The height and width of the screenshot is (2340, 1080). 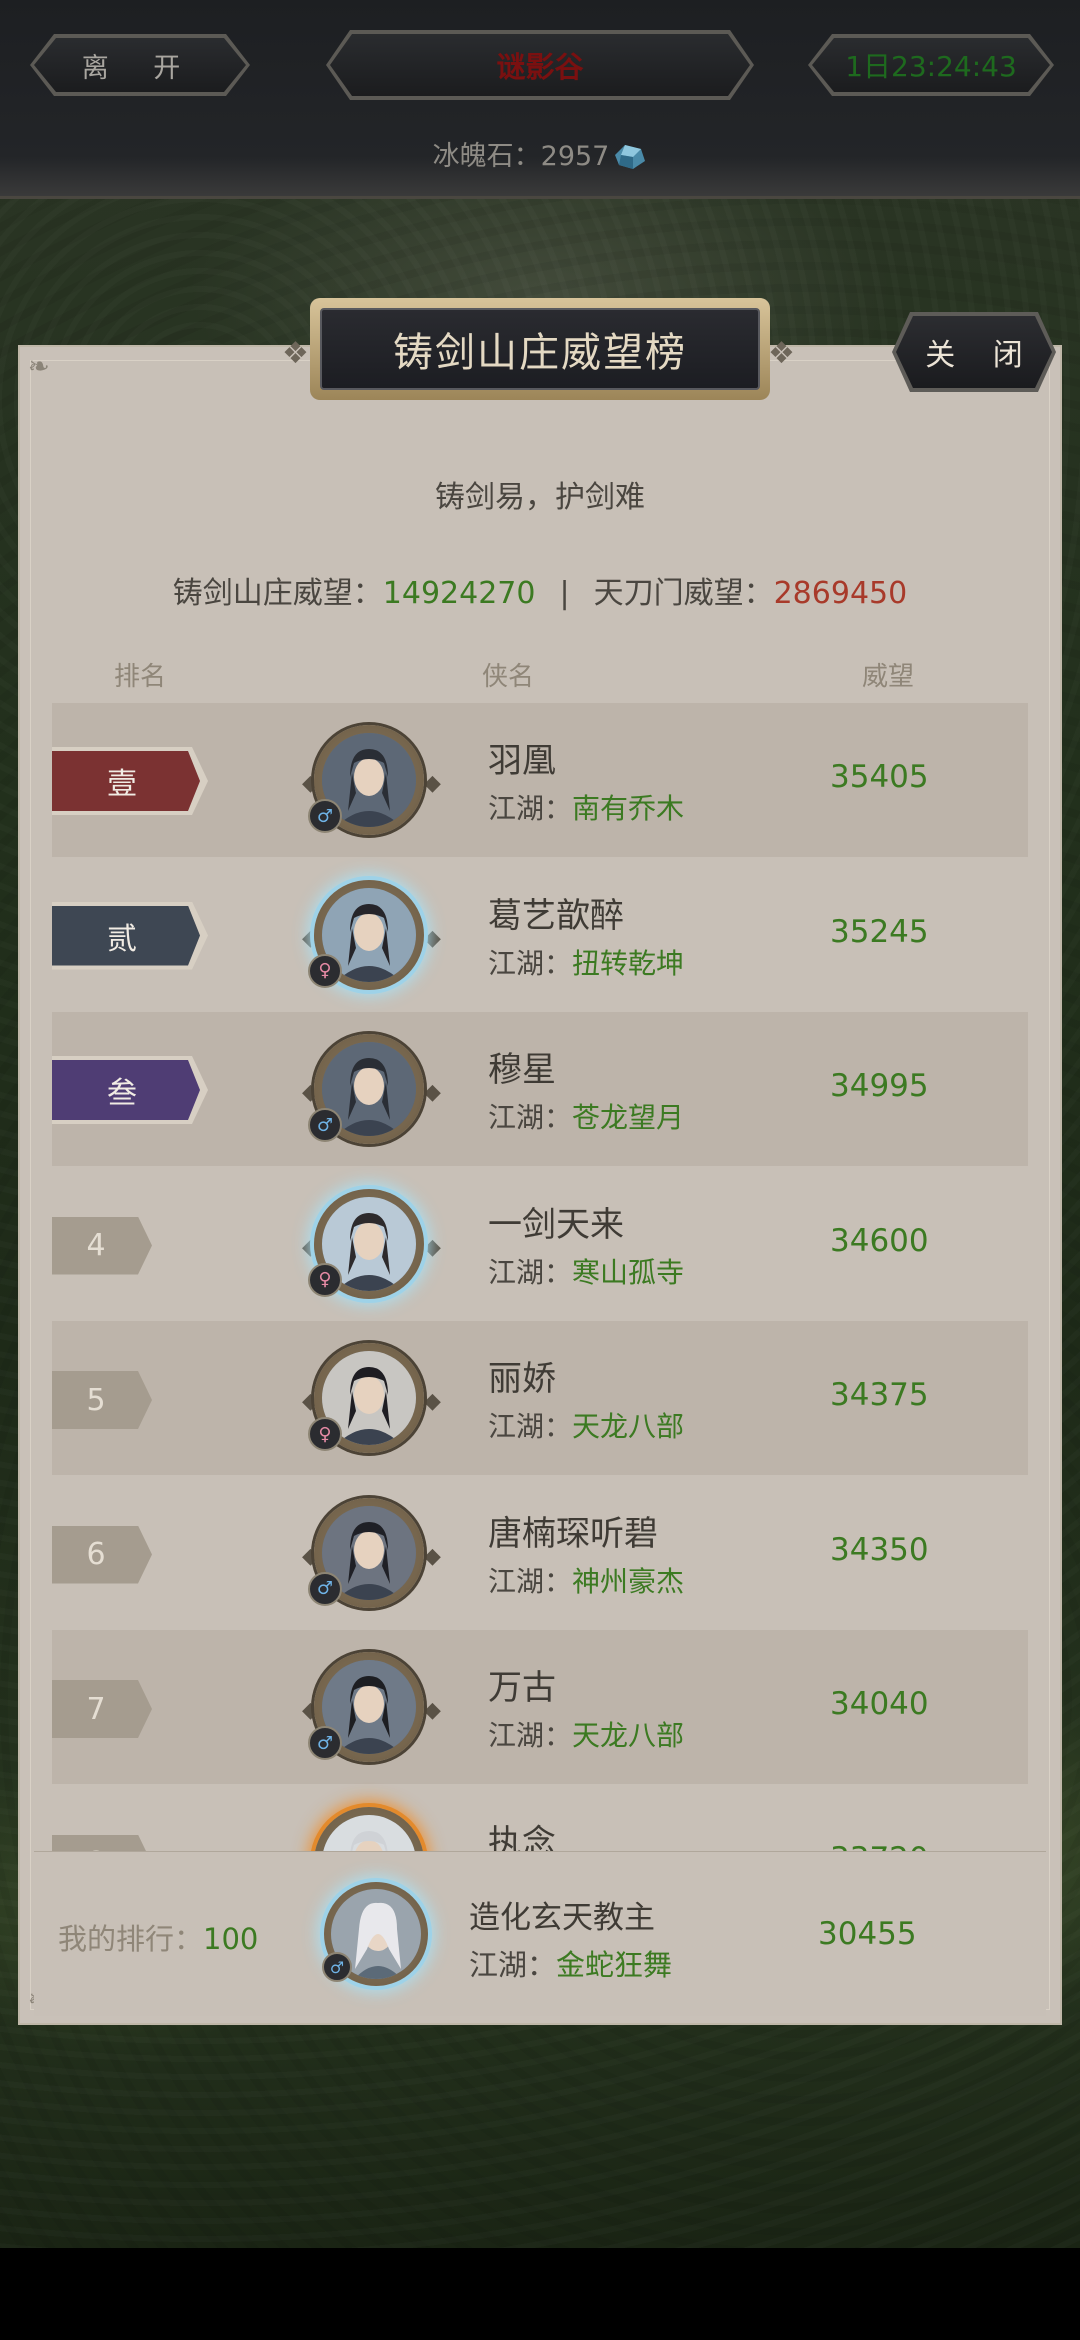 I want to click on ranking-row: 叁 ◆ ◆ ♂ 穆星 江湖：苍龙望月 34995, so click(x=540, y=1089).